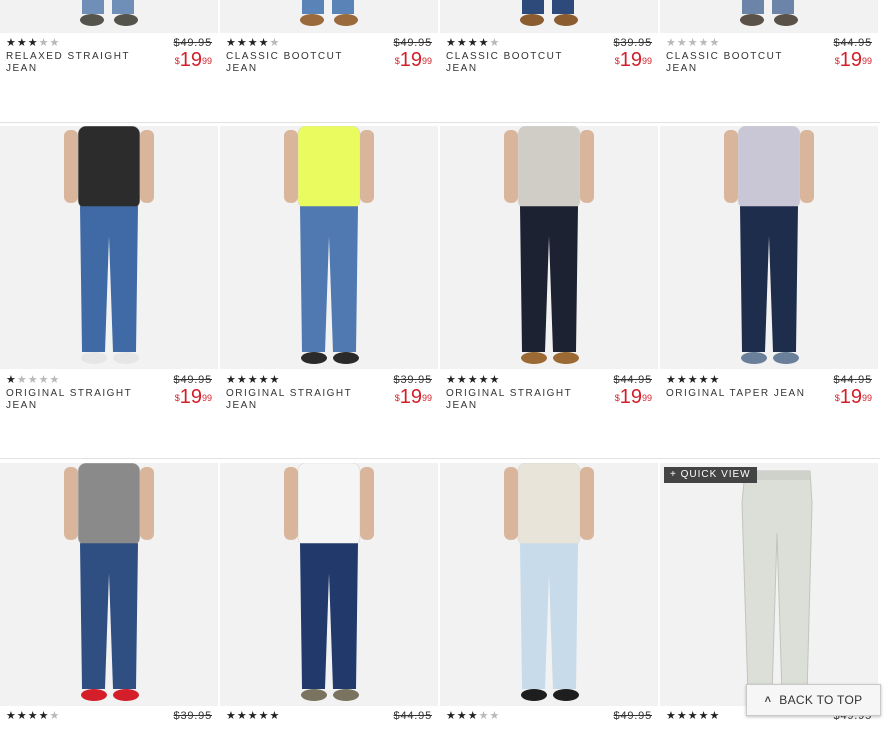  What do you see at coordinates (813, 700) in the screenshot?
I see `back-to-top-button: ˄ BACK TO TOP` at bounding box center [813, 700].